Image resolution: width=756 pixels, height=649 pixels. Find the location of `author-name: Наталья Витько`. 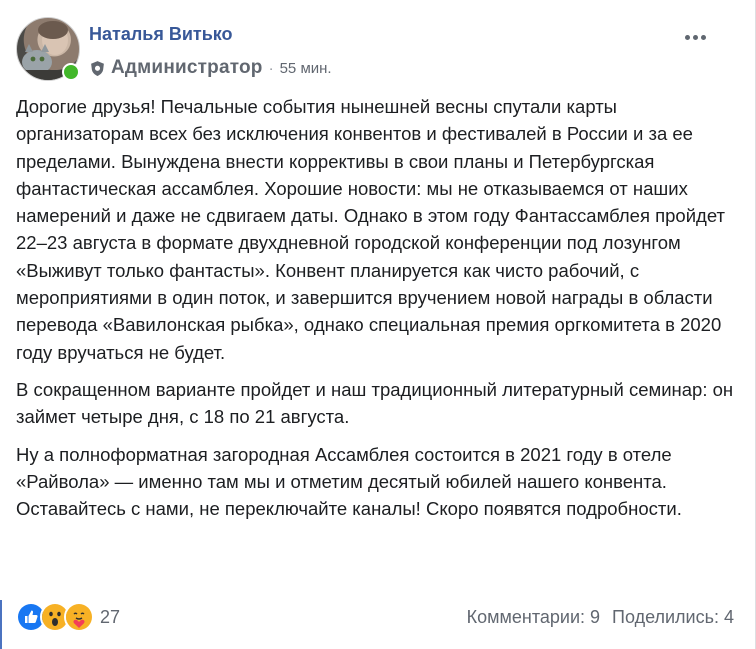

author-name: Наталья Витько is located at coordinates (161, 34).